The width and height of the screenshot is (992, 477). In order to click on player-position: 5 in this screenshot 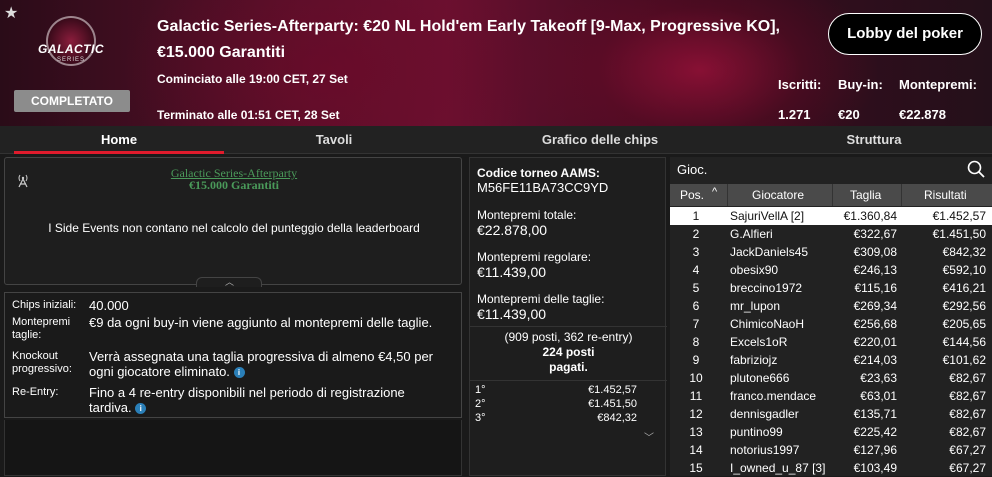, I will do `click(696, 288)`.